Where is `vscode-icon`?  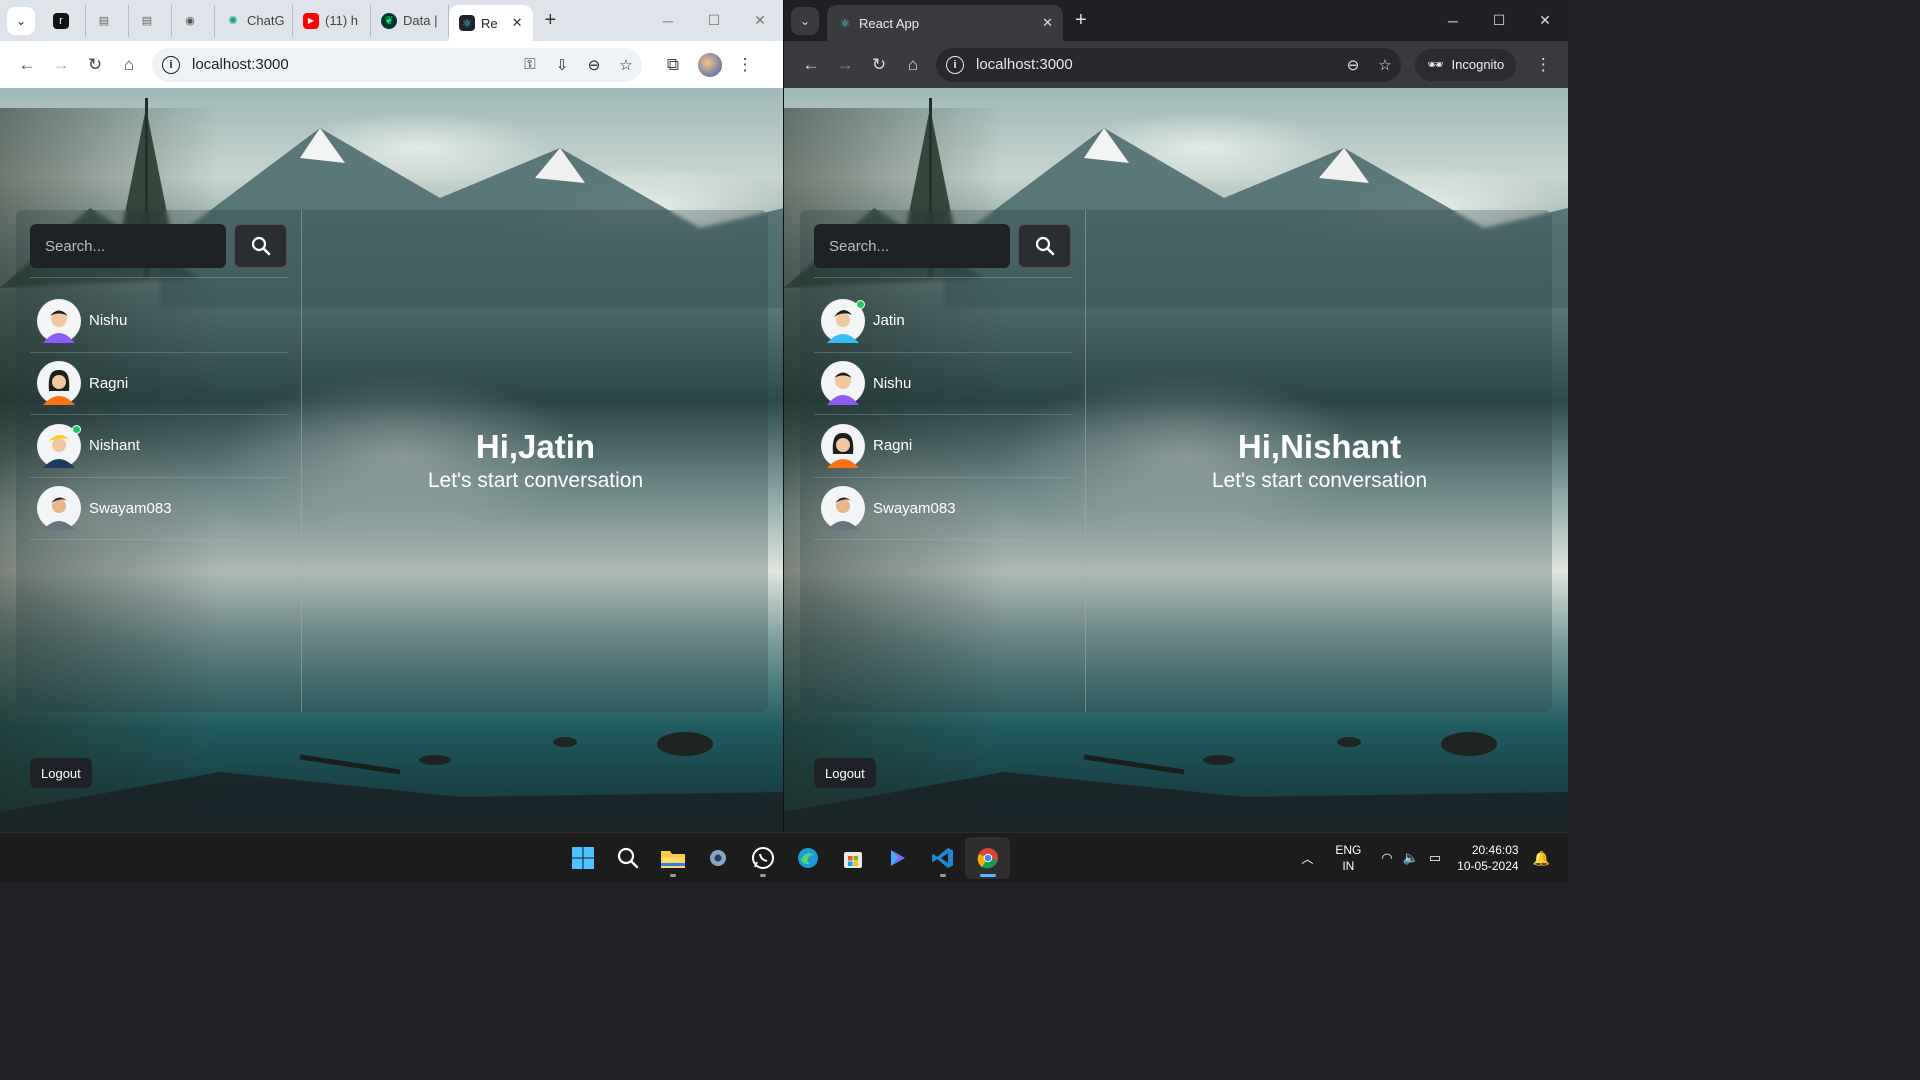
vscode-icon is located at coordinates (942, 858).